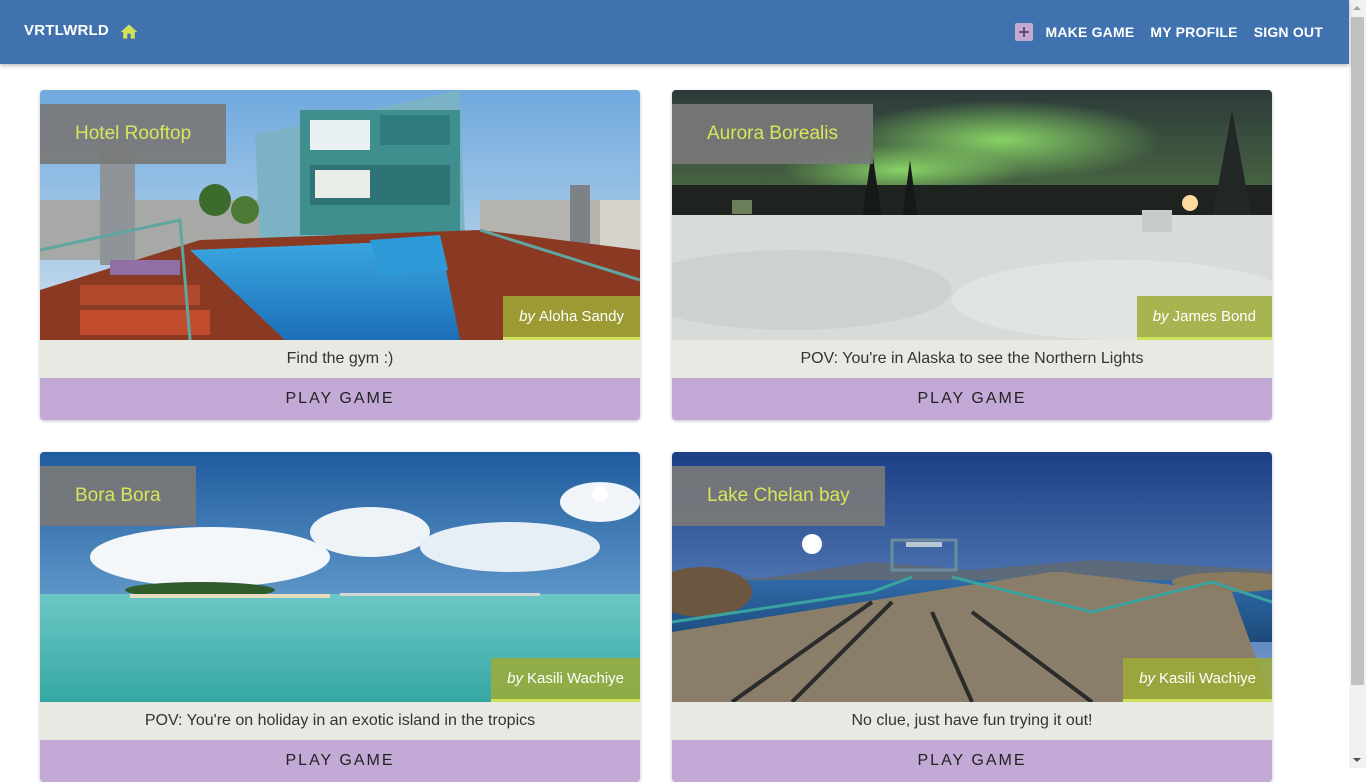 The height and width of the screenshot is (782, 1366). I want to click on game-title: Aurora Borealis, so click(772, 134).